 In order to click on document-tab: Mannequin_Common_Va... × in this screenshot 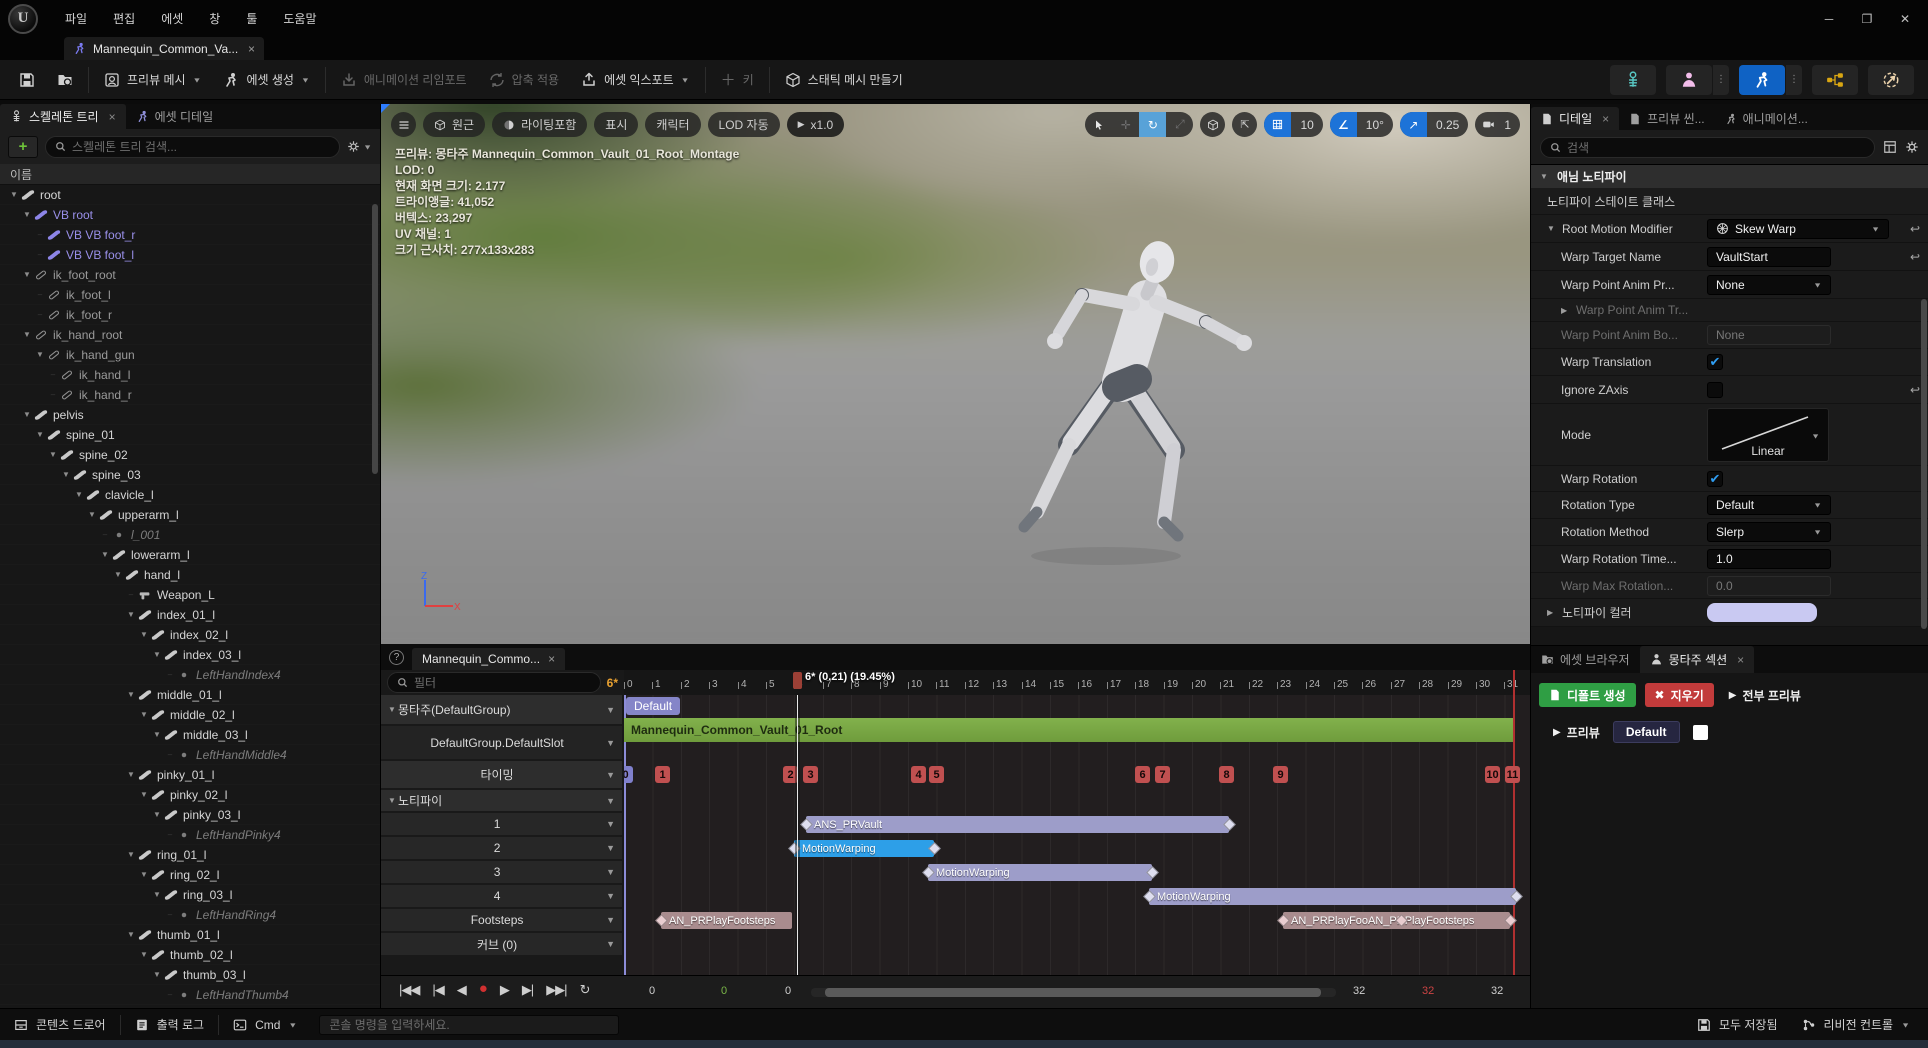, I will do `click(164, 48)`.